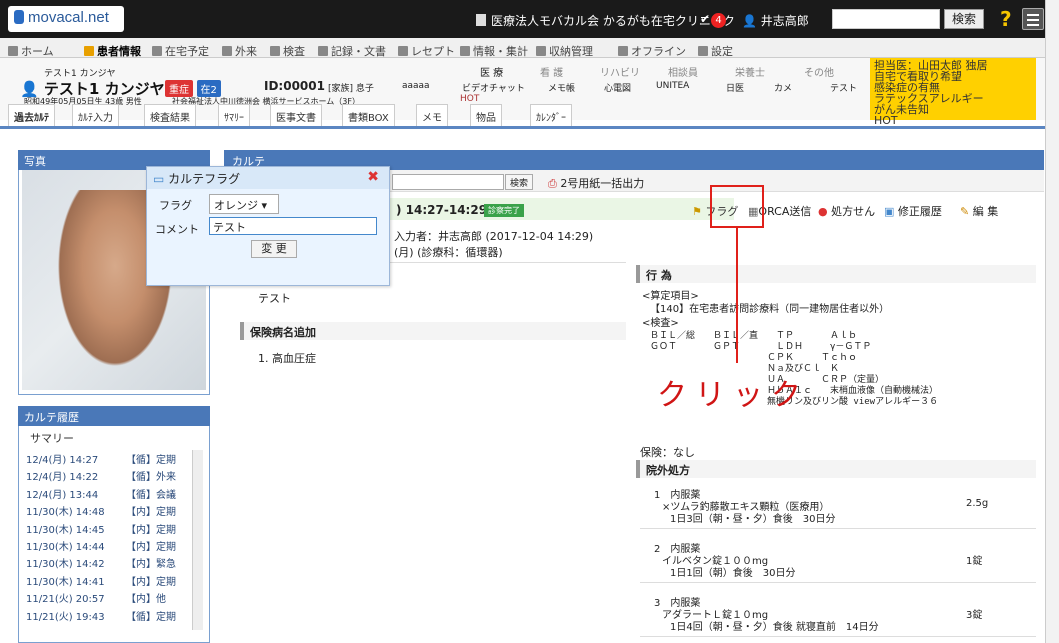 This screenshot has width=1059, height=643. I want to click on diagnosis-item: 1. 高血圧症, so click(287, 358).